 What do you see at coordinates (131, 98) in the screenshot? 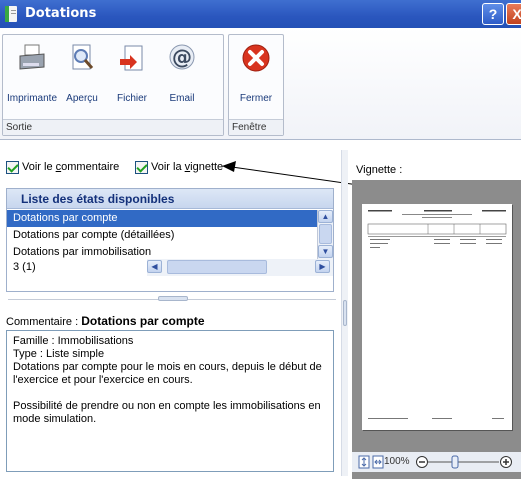
I see `file-label: Fichier` at bounding box center [131, 98].